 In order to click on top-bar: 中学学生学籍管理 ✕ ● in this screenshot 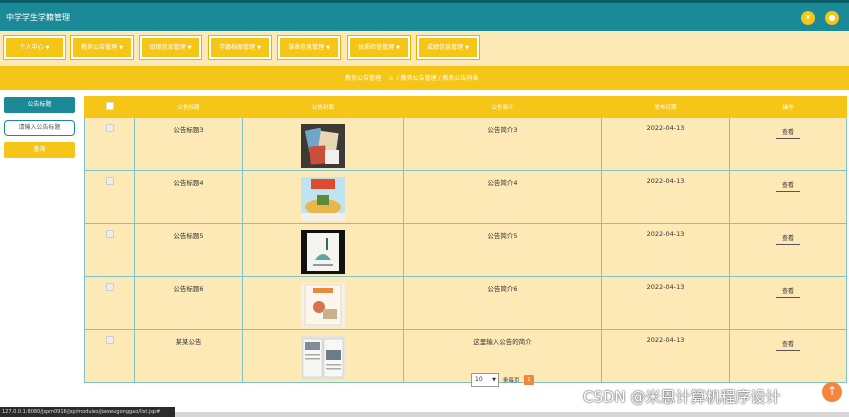, I will do `click(424, 15)`.